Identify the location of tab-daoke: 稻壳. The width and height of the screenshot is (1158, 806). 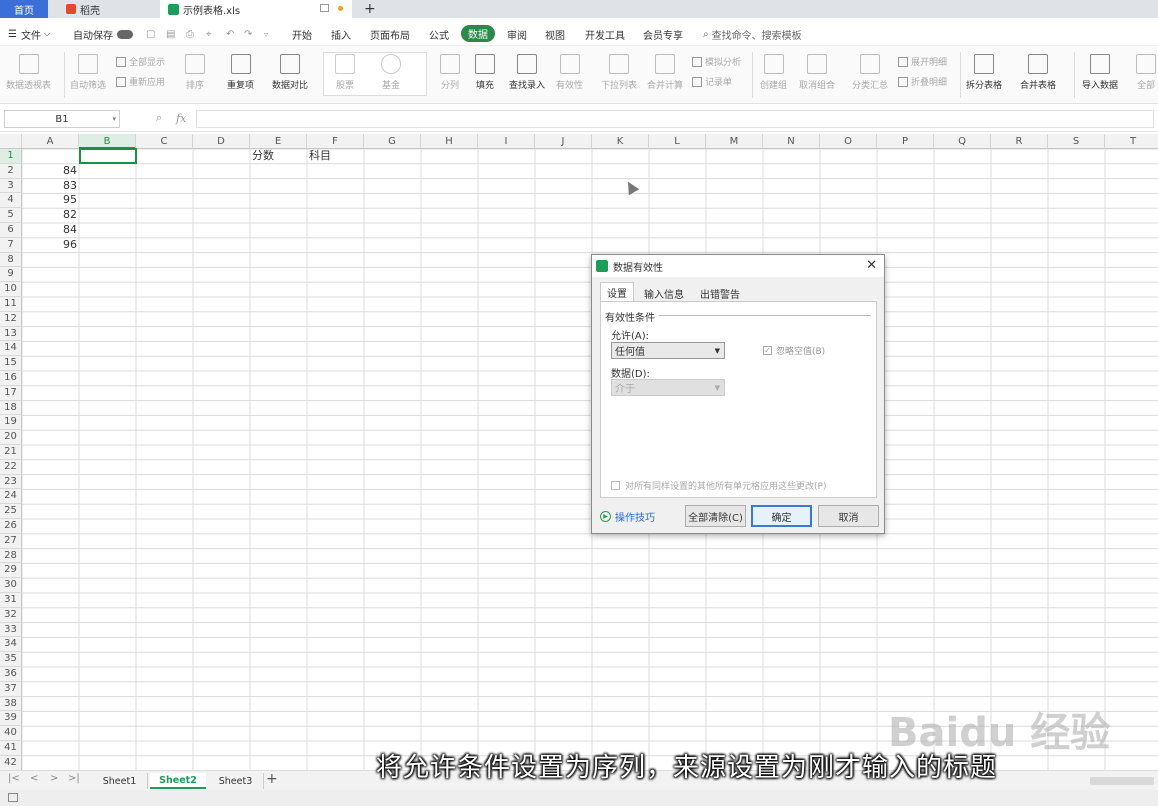
(107, 9).